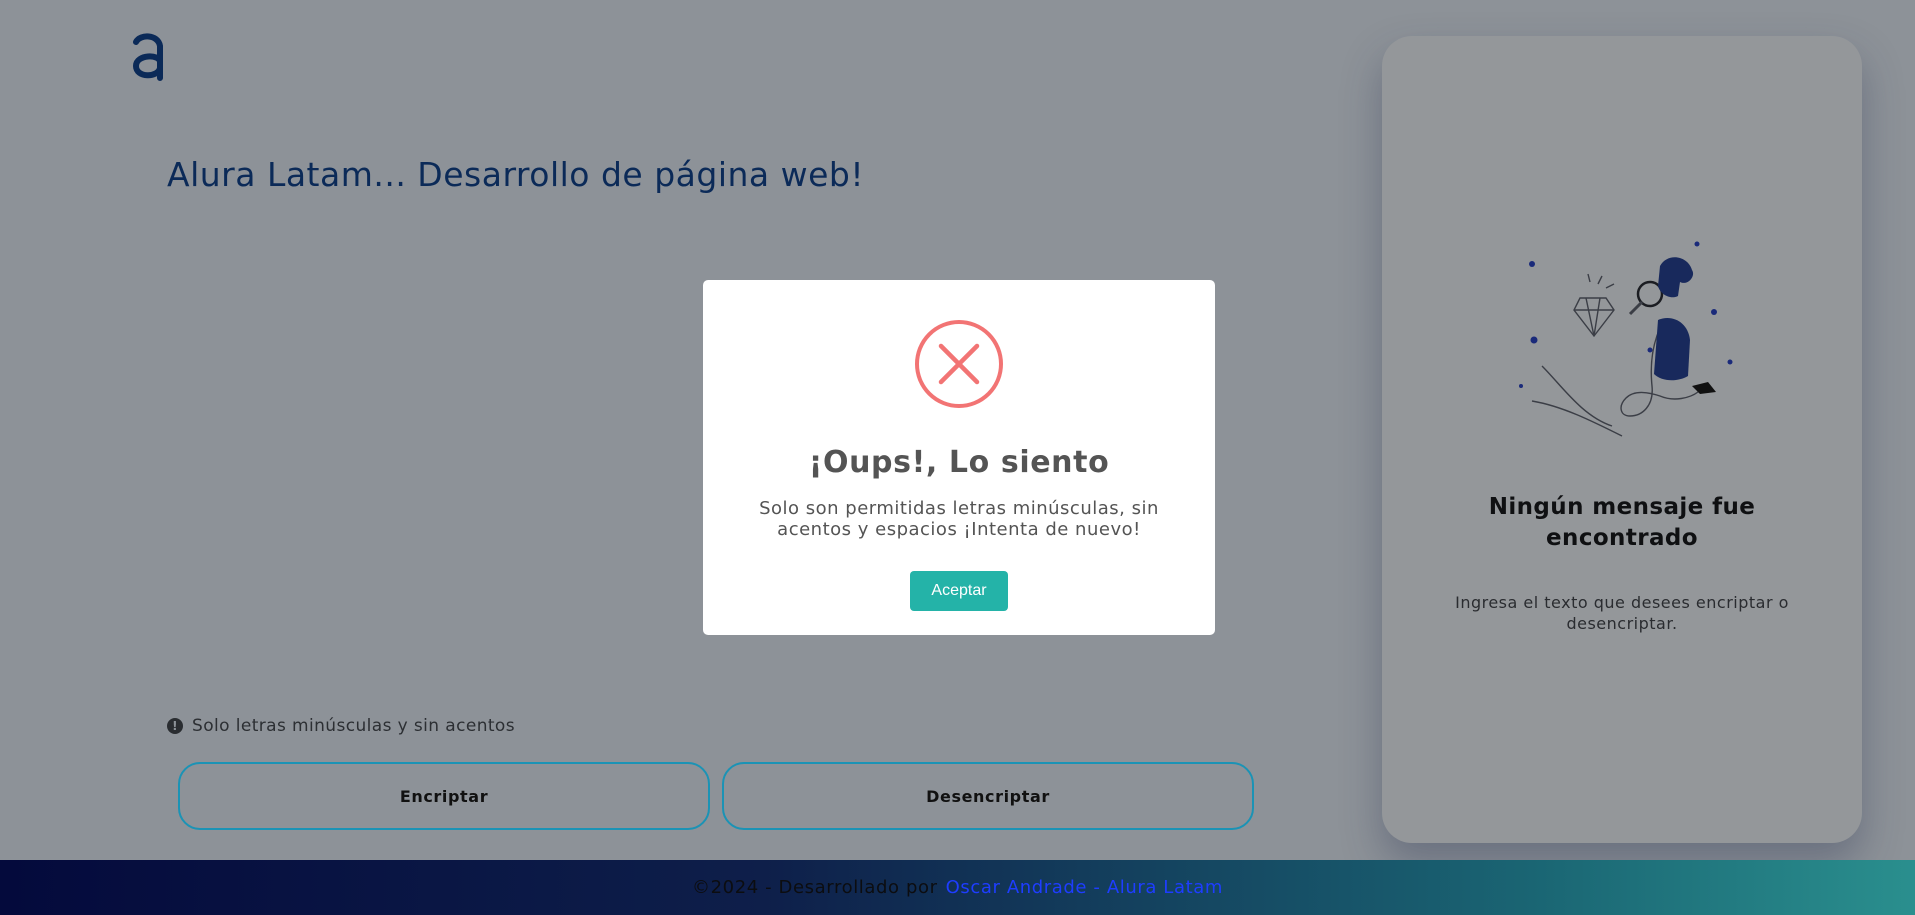 The width and height of the screenshot is (1915, 915). What do you see at coordinates (959, 364) in the screenshot?
I see `error-x-icon` at bounding box center [959, 364].